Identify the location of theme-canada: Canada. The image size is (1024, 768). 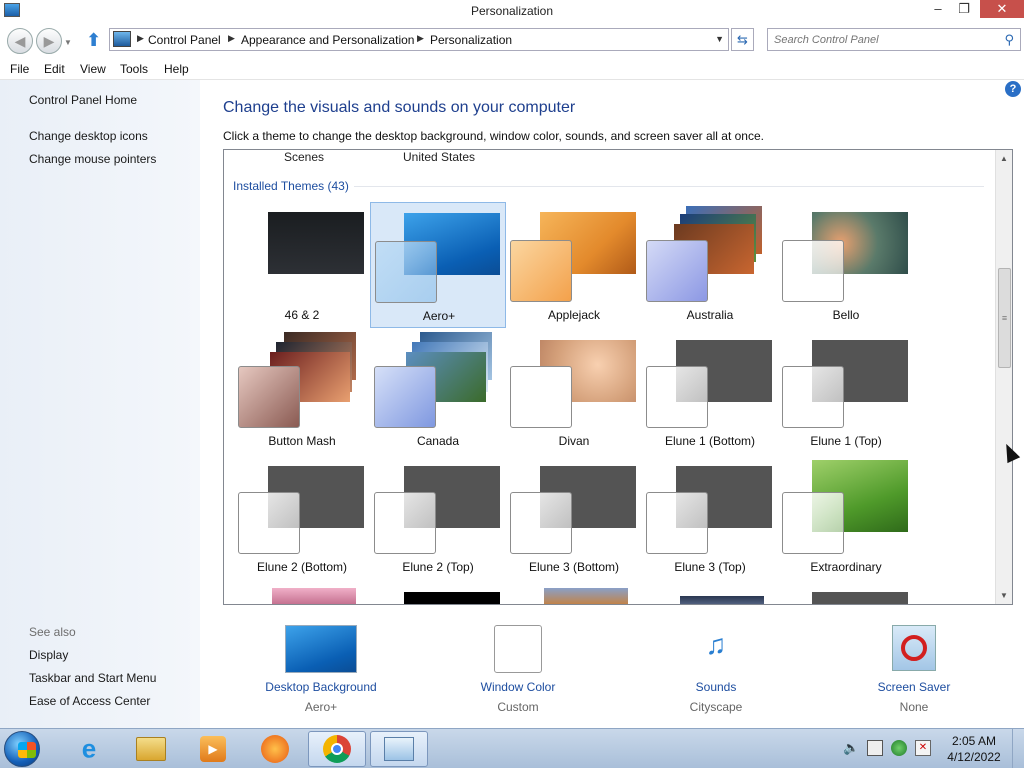
(438, 391).